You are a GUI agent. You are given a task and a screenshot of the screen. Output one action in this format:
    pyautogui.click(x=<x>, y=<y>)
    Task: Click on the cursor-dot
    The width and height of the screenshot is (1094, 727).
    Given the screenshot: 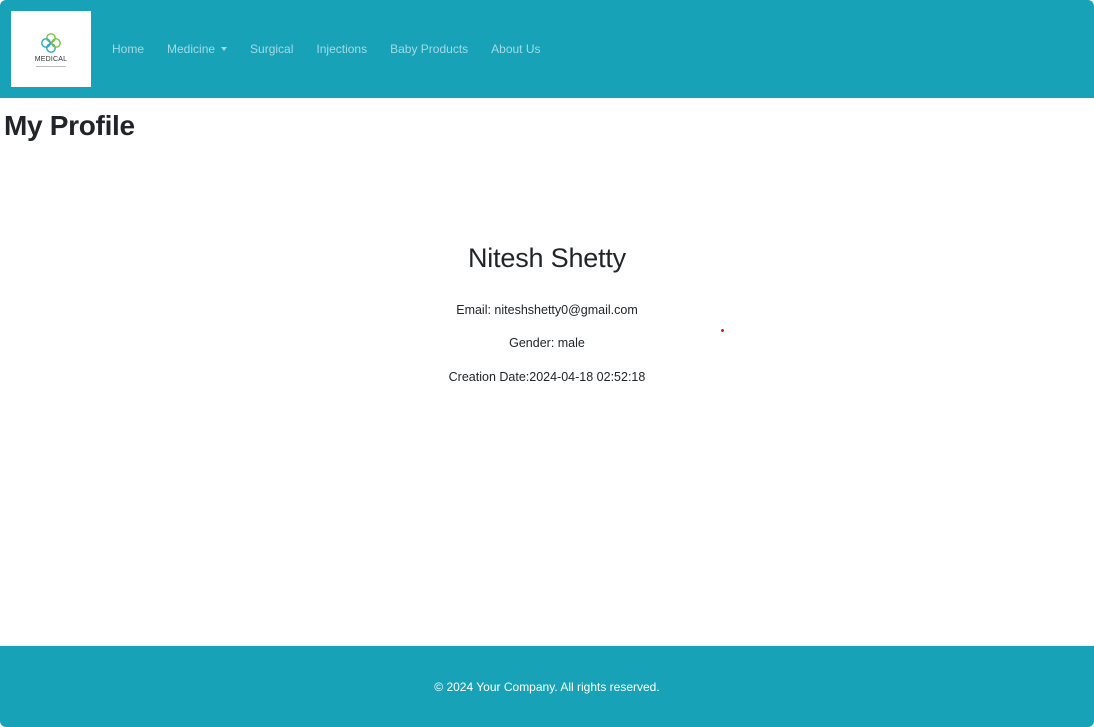 What is the action you would take?
    pyautogui.click(x=722, y=330)
    